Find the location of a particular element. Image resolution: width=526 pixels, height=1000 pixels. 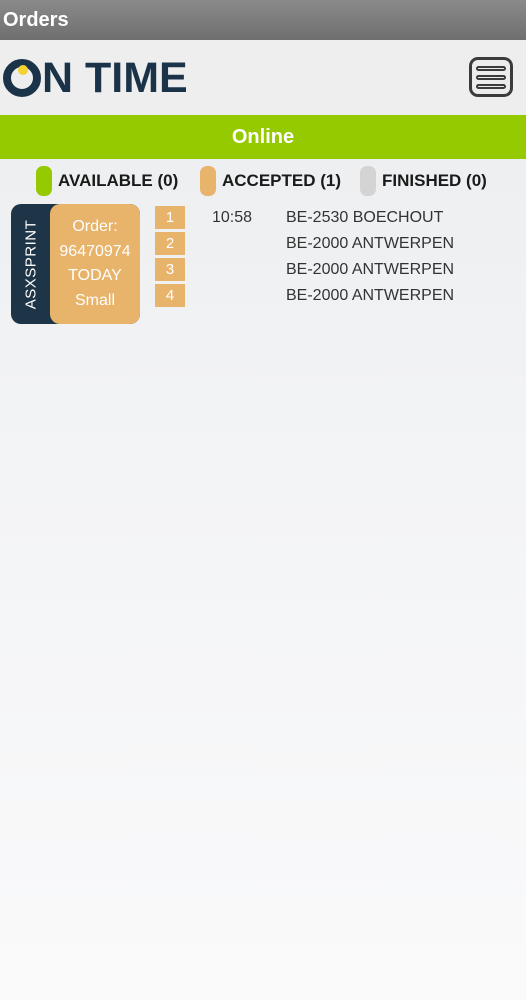

order-status-legend: AVAILABLE (0) ACCEPTED (1) FINISHED (0) is located at coordinates (263, 181).